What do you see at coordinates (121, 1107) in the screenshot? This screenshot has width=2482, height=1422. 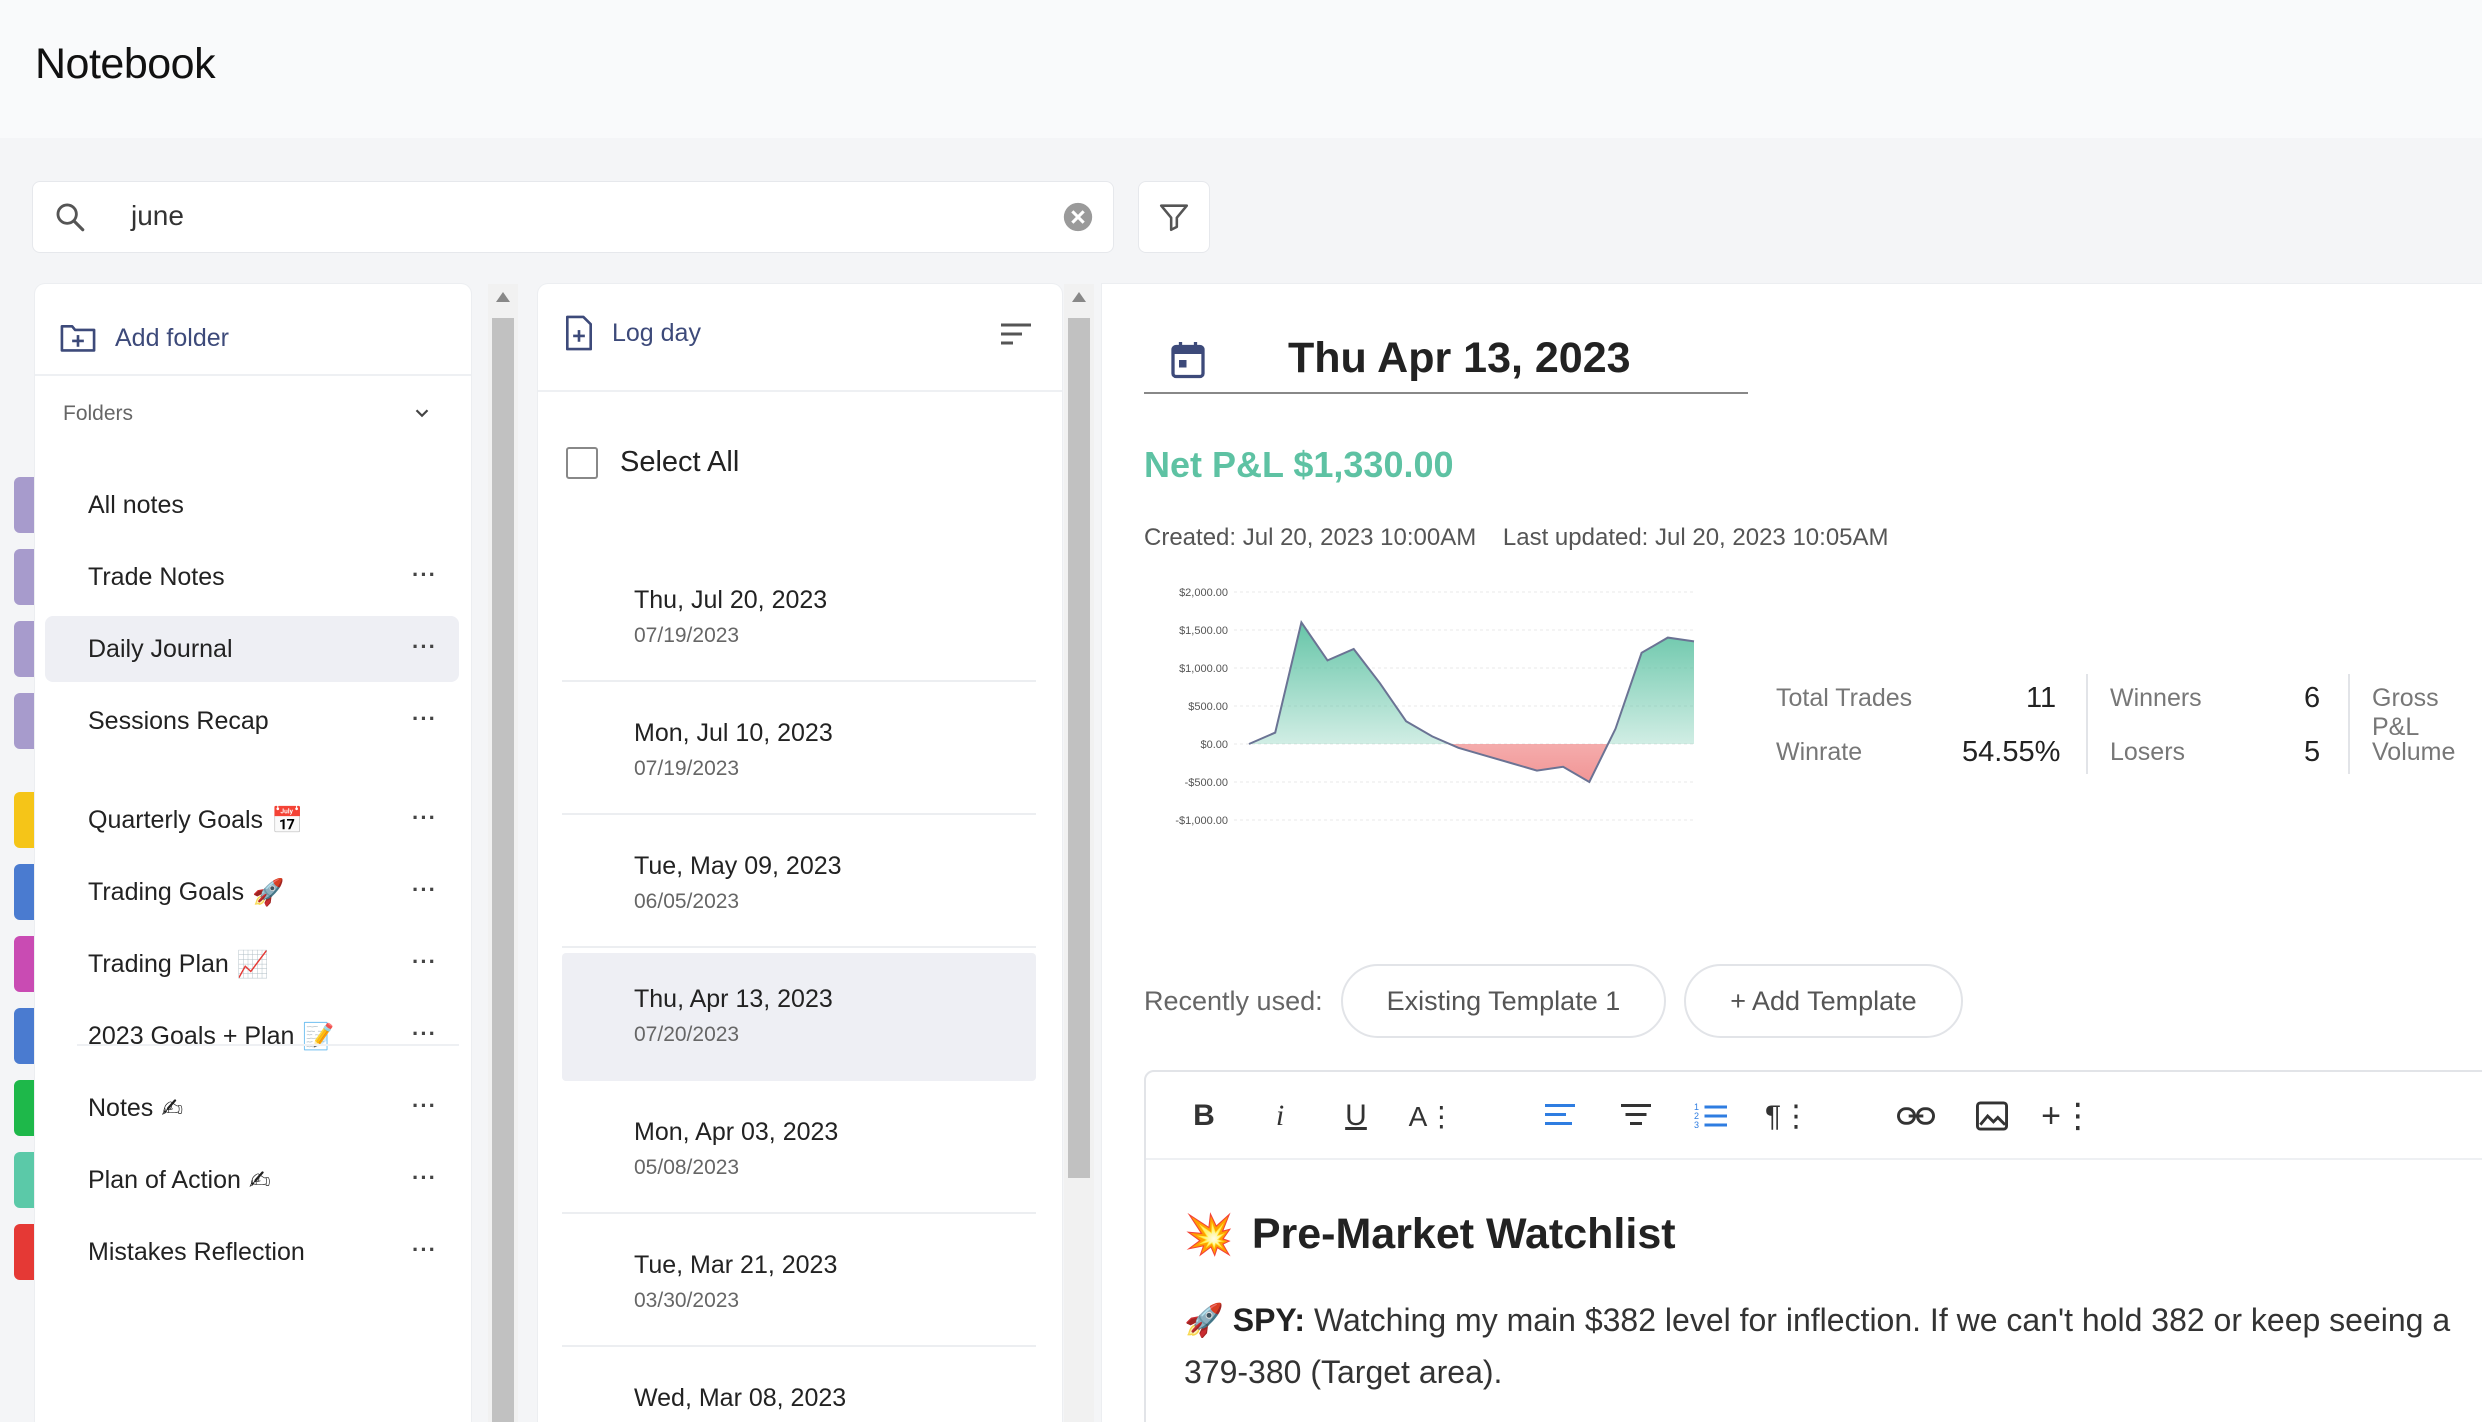 I see `folder-label: Notes` at bounding box center [121, 1107].